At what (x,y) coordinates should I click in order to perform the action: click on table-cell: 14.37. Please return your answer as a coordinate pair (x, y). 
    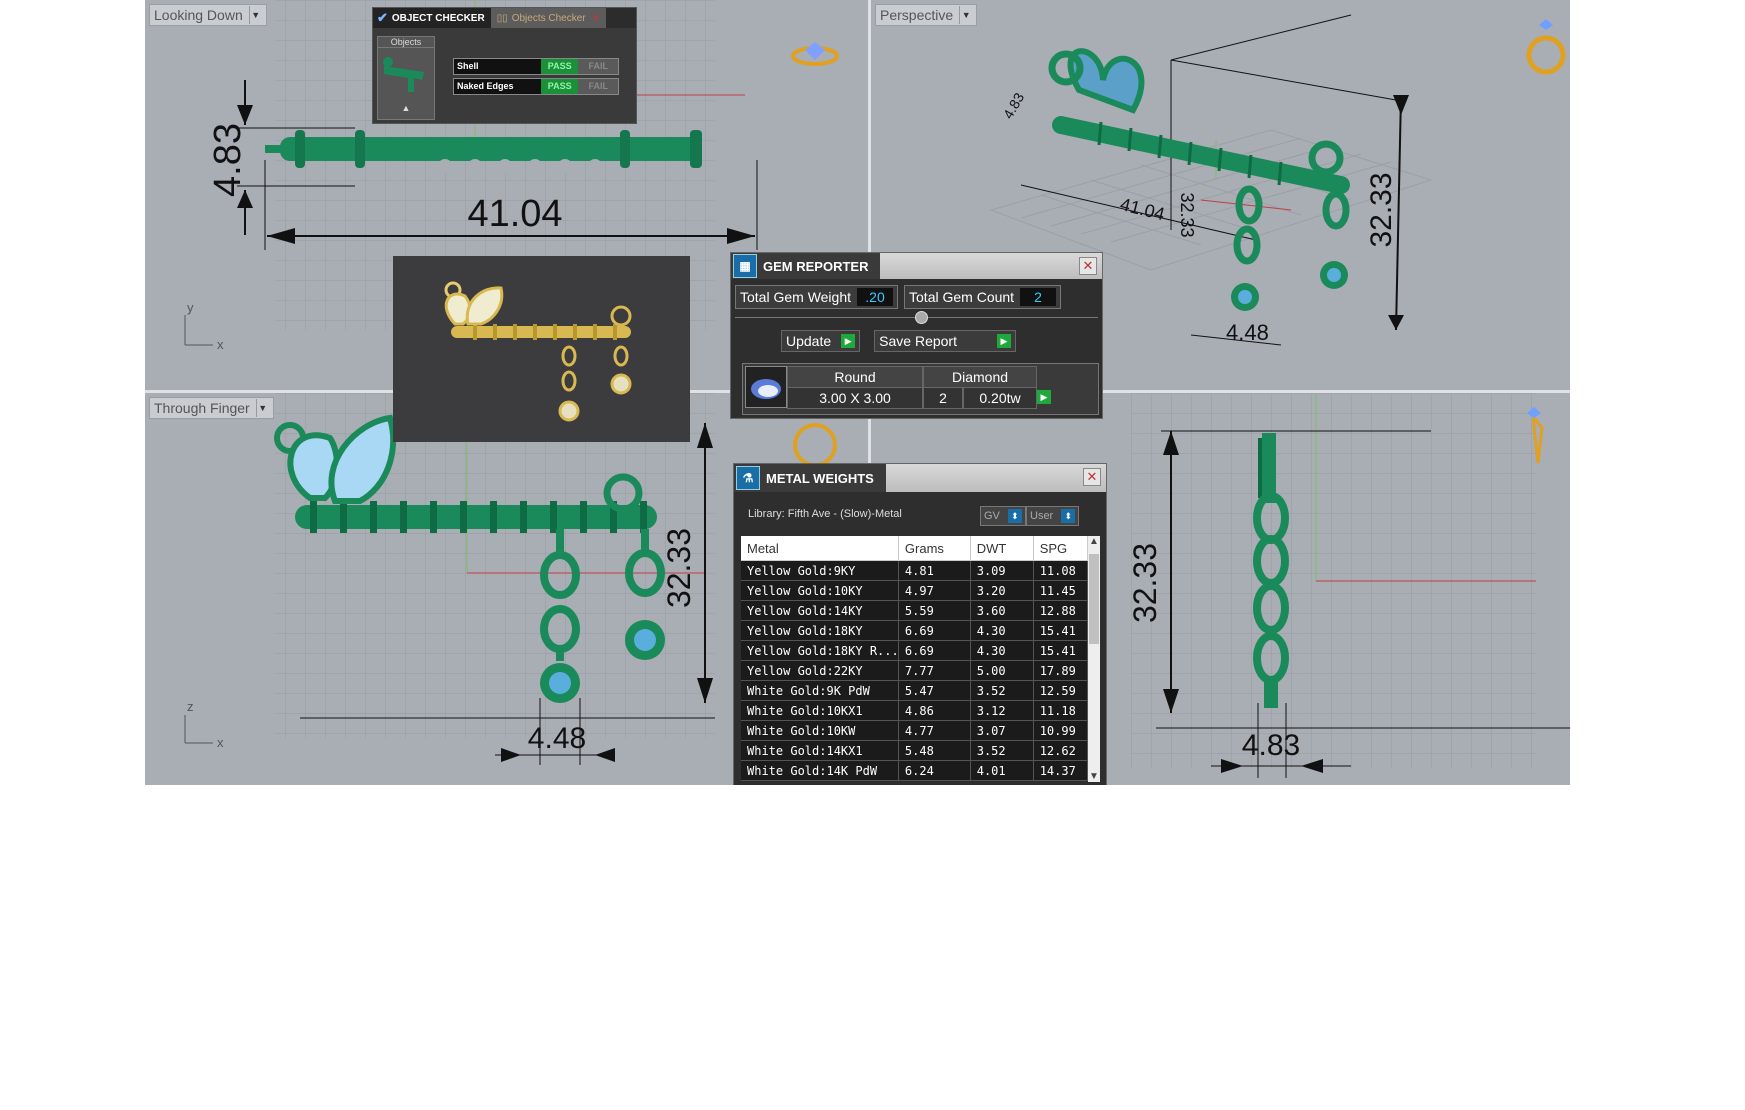
    Looking at the image, I should click on (1061, 770).